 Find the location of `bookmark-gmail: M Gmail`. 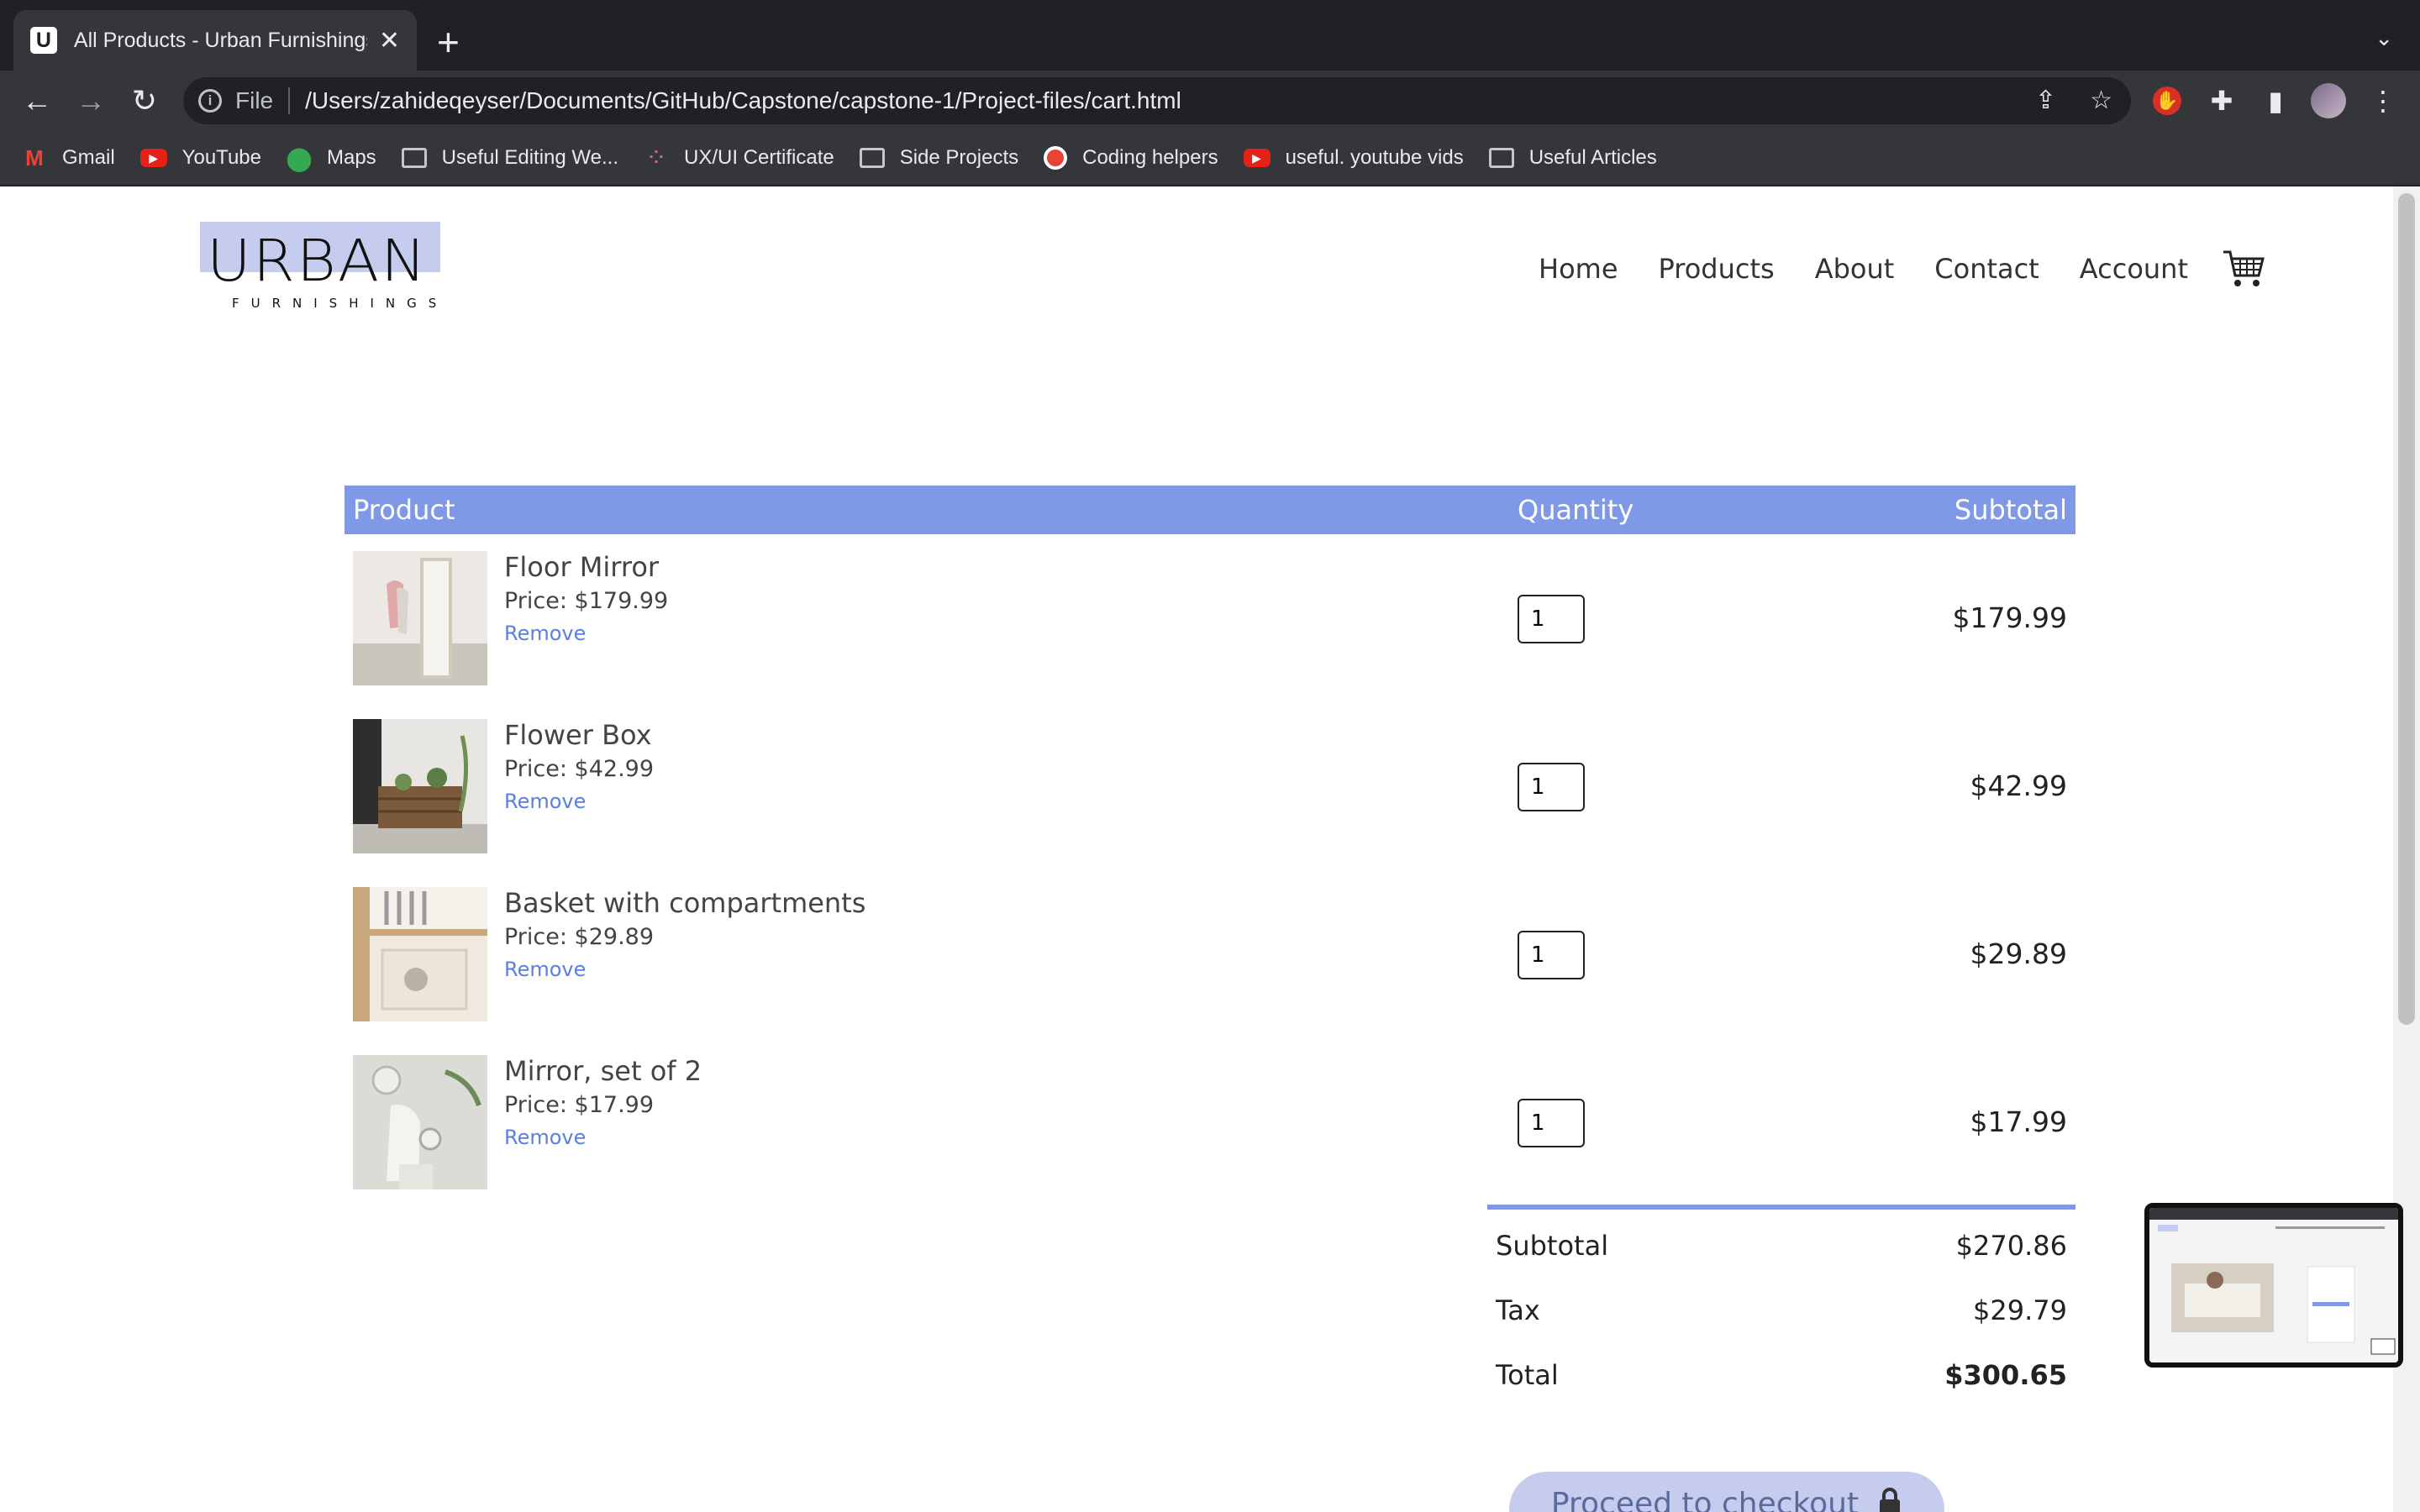

bookmark-gmail: M Gmail is located at coordinates (68, 157).